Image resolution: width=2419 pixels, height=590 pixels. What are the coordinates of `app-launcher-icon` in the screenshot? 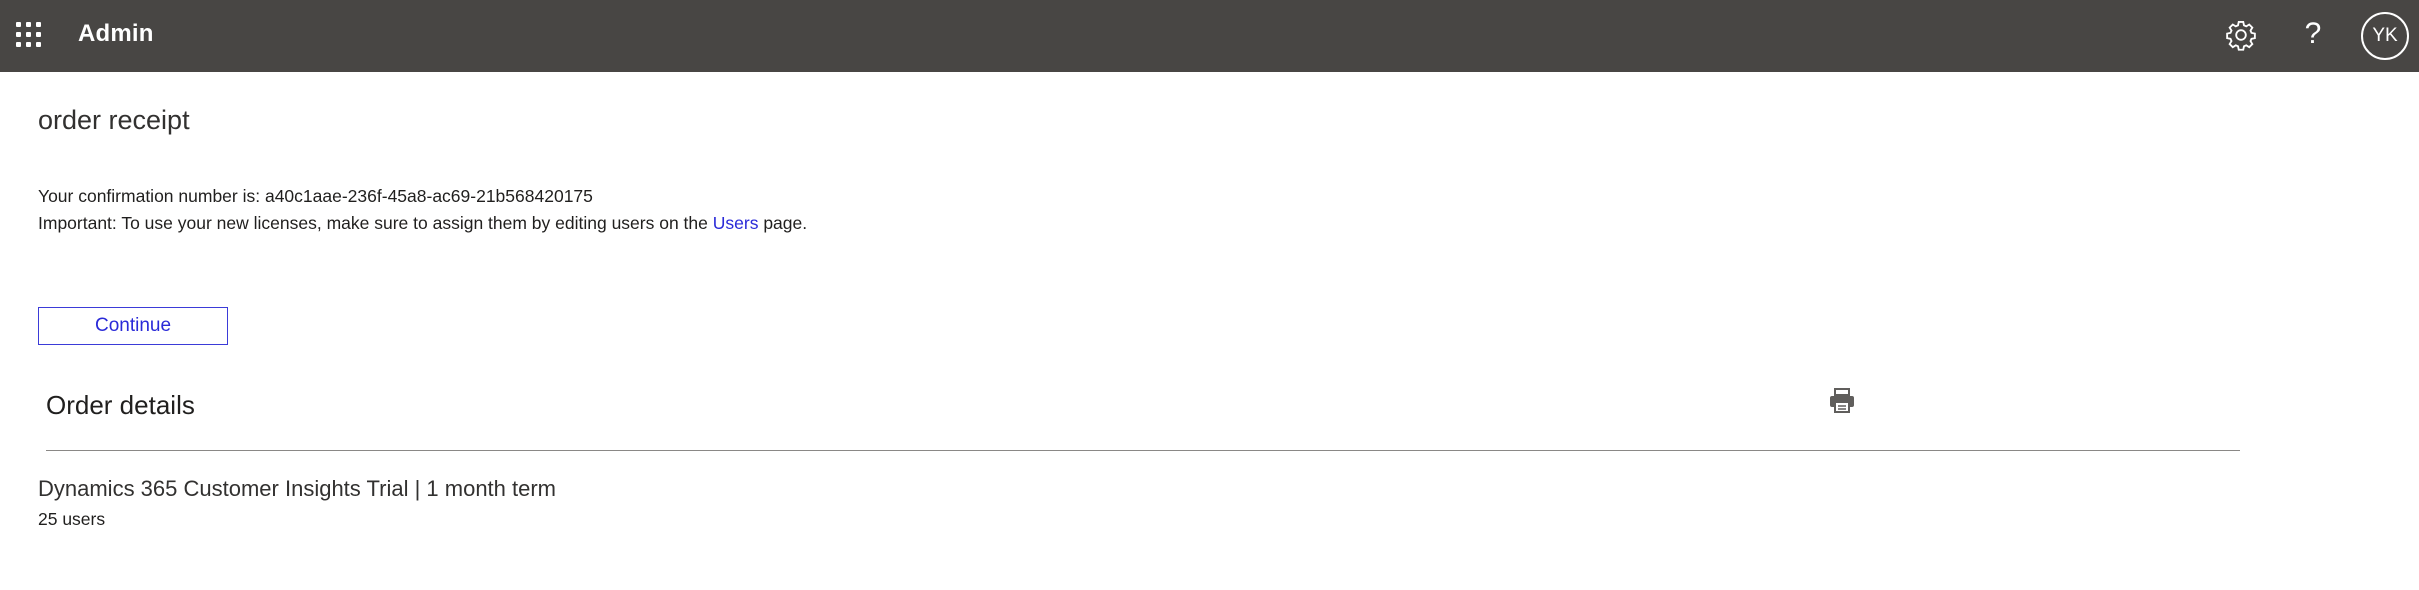 It's located at (29, 35).